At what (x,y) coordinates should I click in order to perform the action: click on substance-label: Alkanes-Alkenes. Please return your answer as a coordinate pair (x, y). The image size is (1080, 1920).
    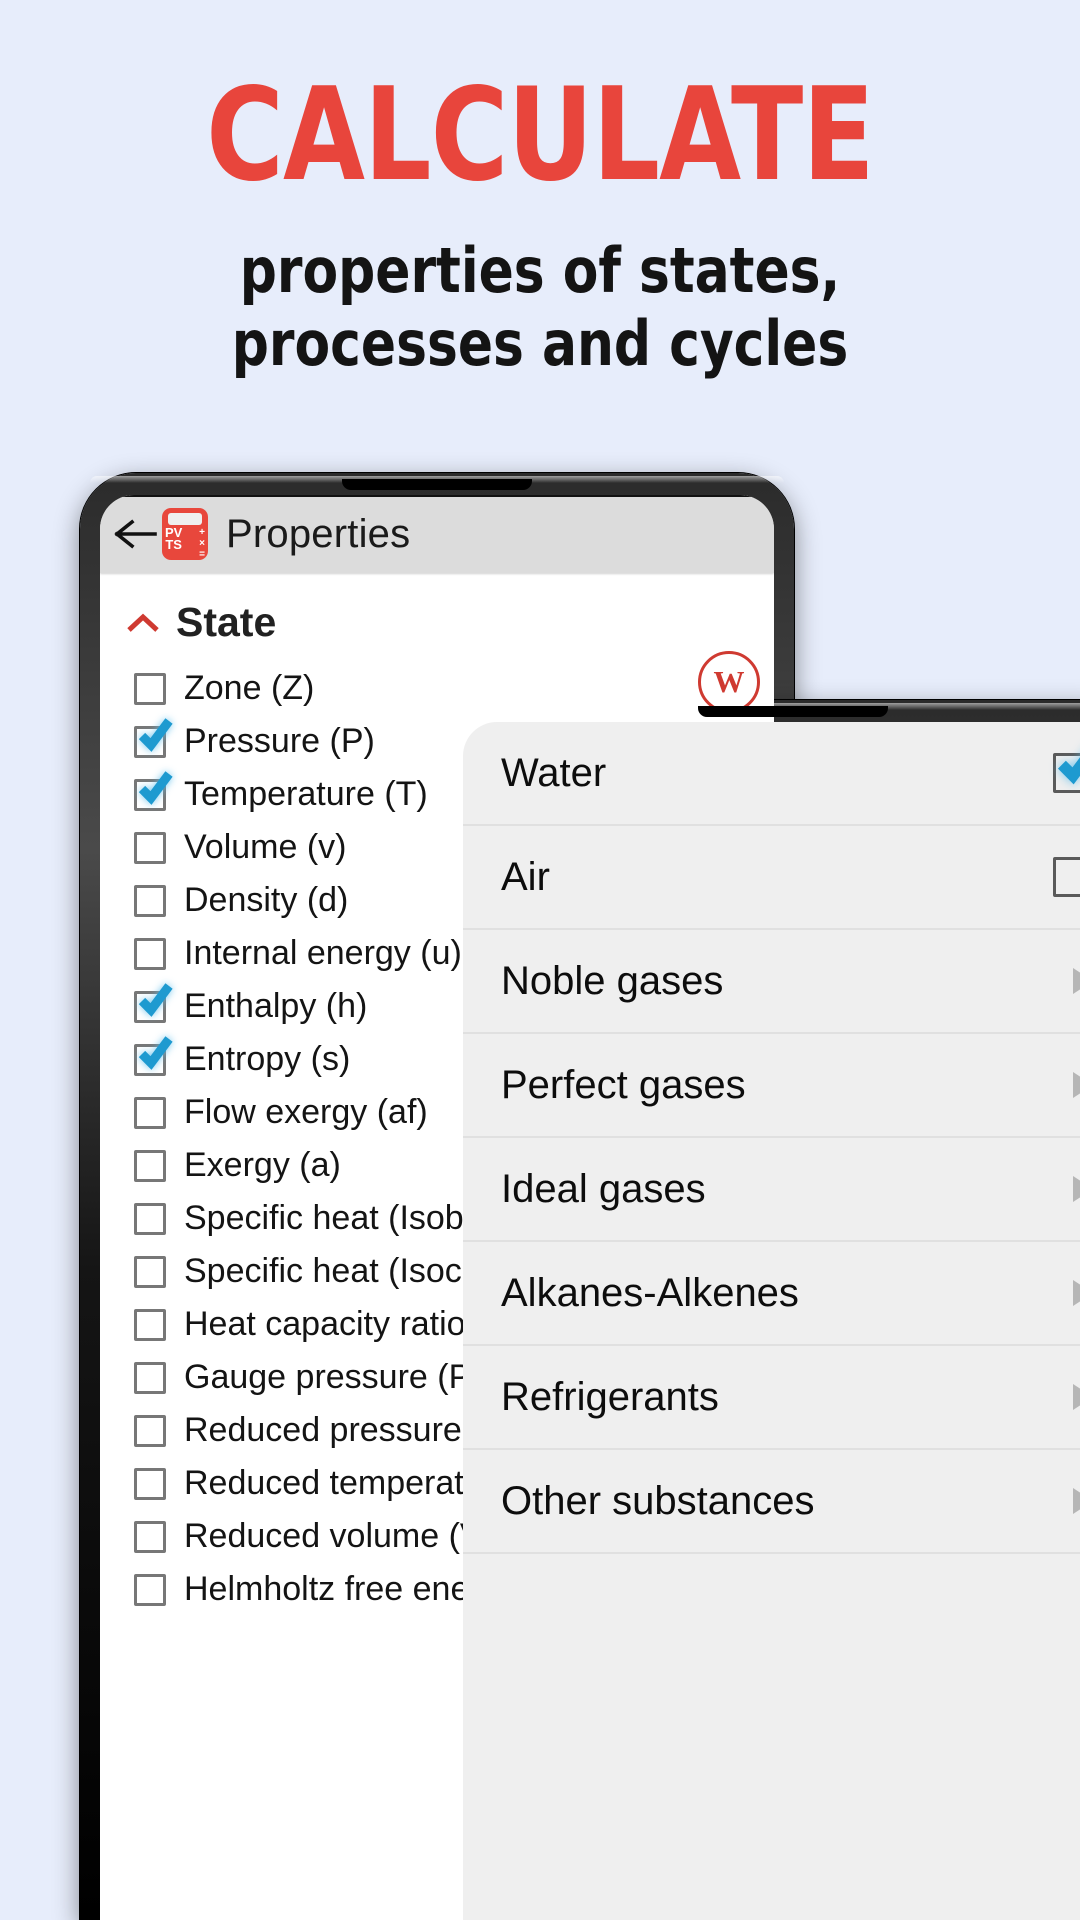
    Looking at the image, I should click on (650, 1292).